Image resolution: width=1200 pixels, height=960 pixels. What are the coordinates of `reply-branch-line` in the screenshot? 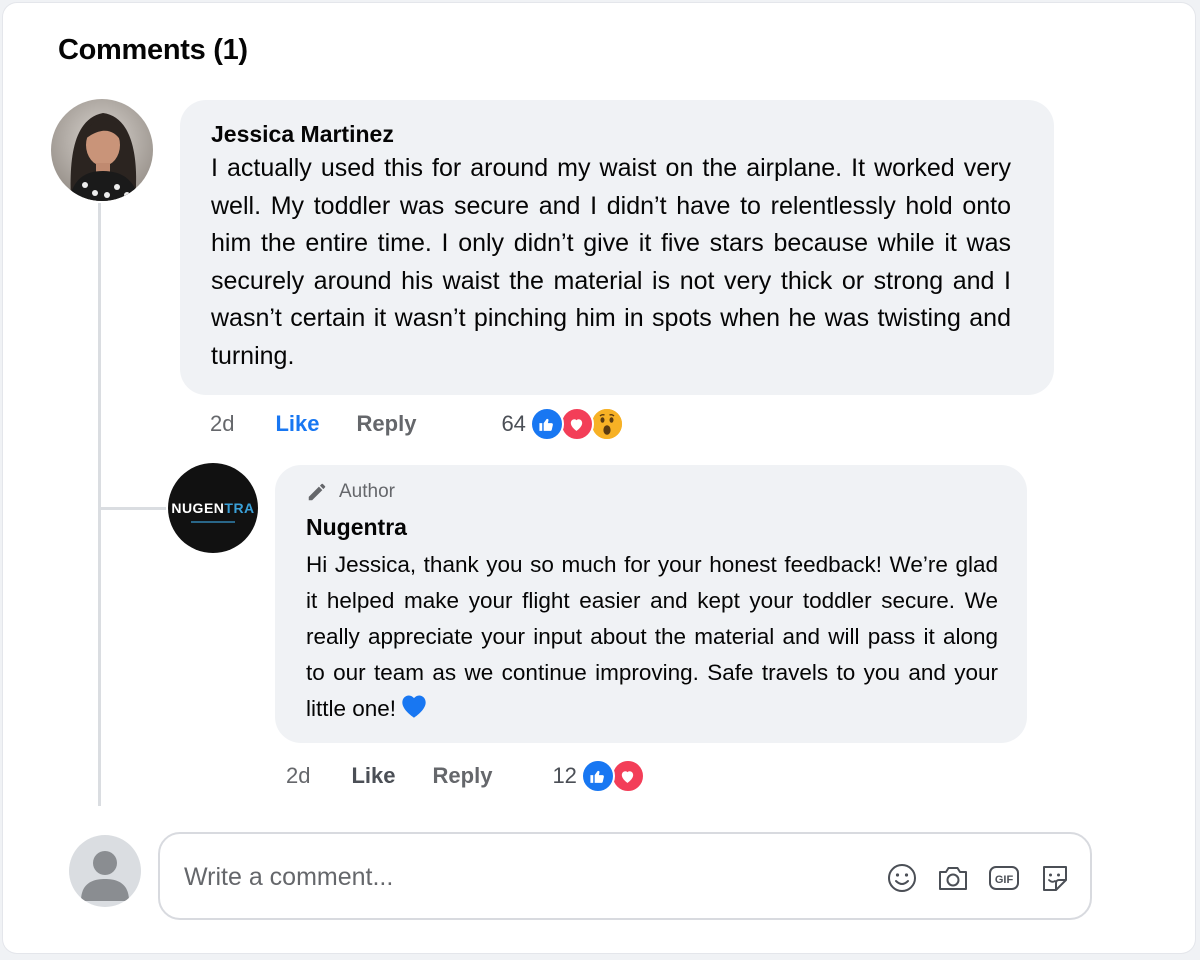 It's located at (133, 508).